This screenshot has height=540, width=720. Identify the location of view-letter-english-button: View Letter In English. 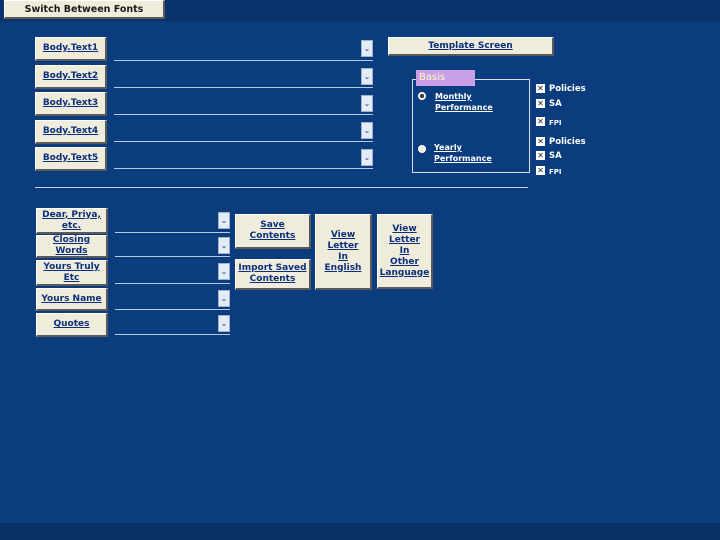
(343, 252).